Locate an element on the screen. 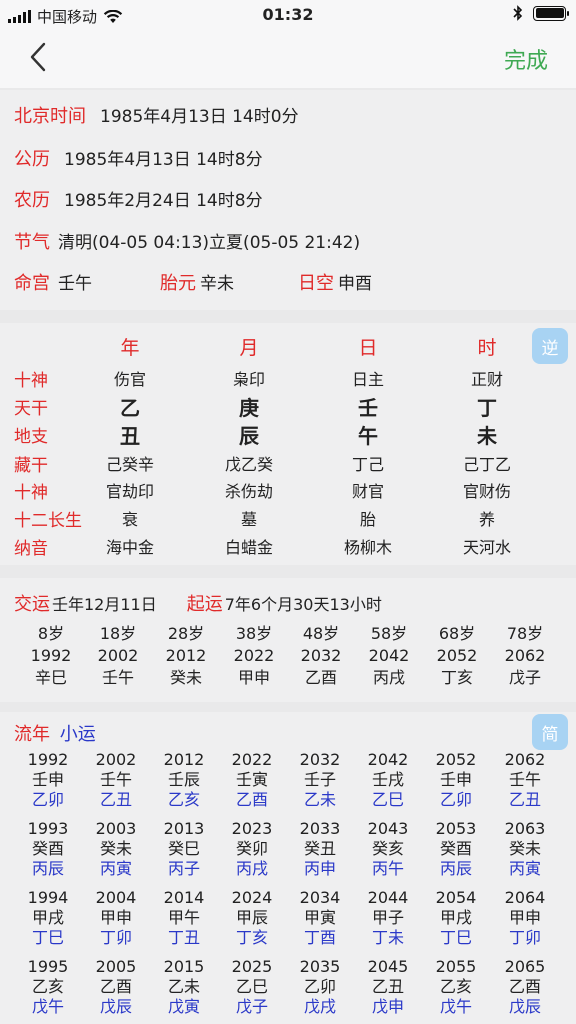 The width and height of the screenshot is (576, 1024). reverse-badge-button: 逆 is located at coordinates (550, 346).